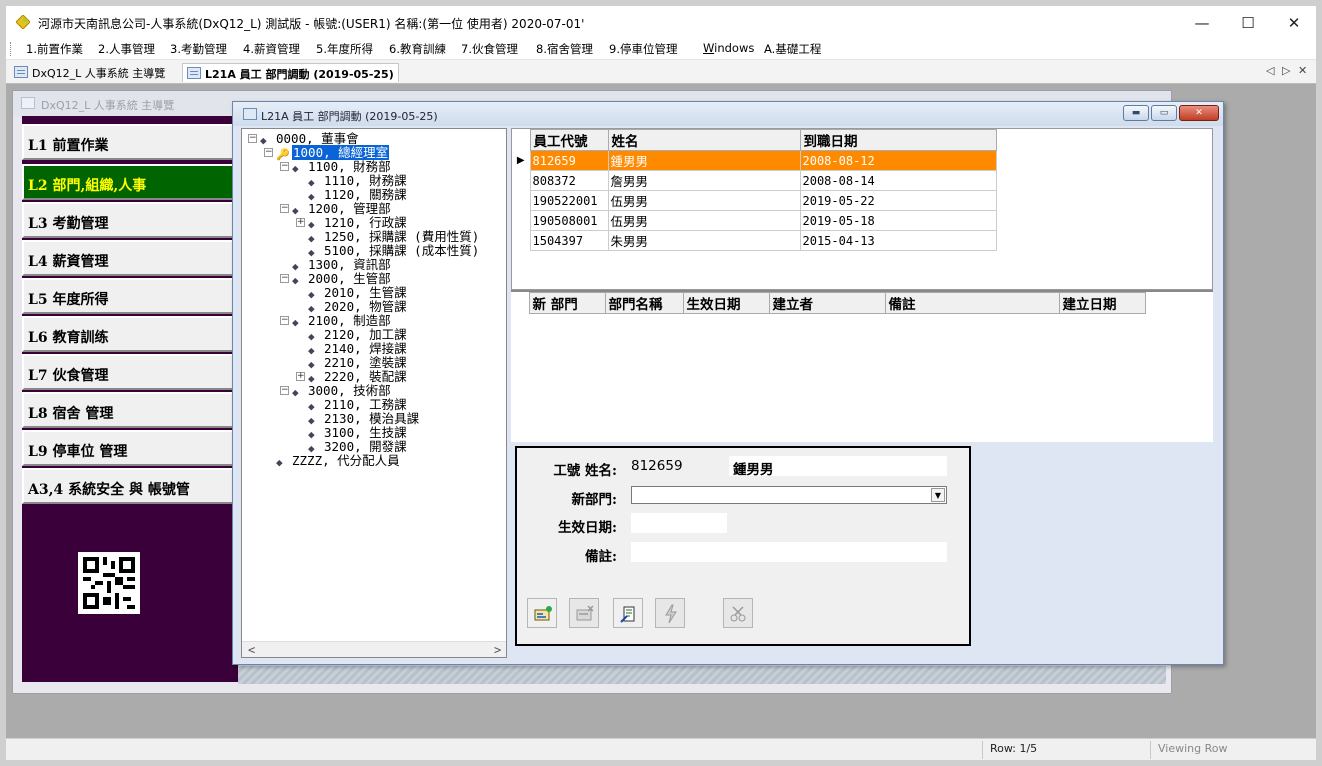 This screenshot has width=1322, height=766. What do you see at coordinates (628, 613) in the screenshot?
I see `edit-record-button` at bounding box center [628, 613].